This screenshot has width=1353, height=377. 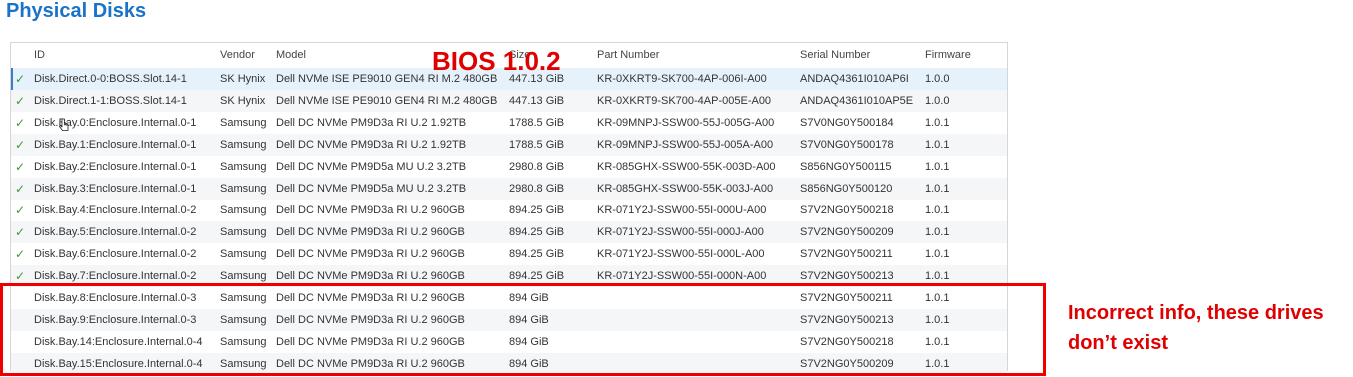 I want to click on cell-id: Disk.Bay.1:Enclosure.Internal.0-1, so click(x=115, y=144).